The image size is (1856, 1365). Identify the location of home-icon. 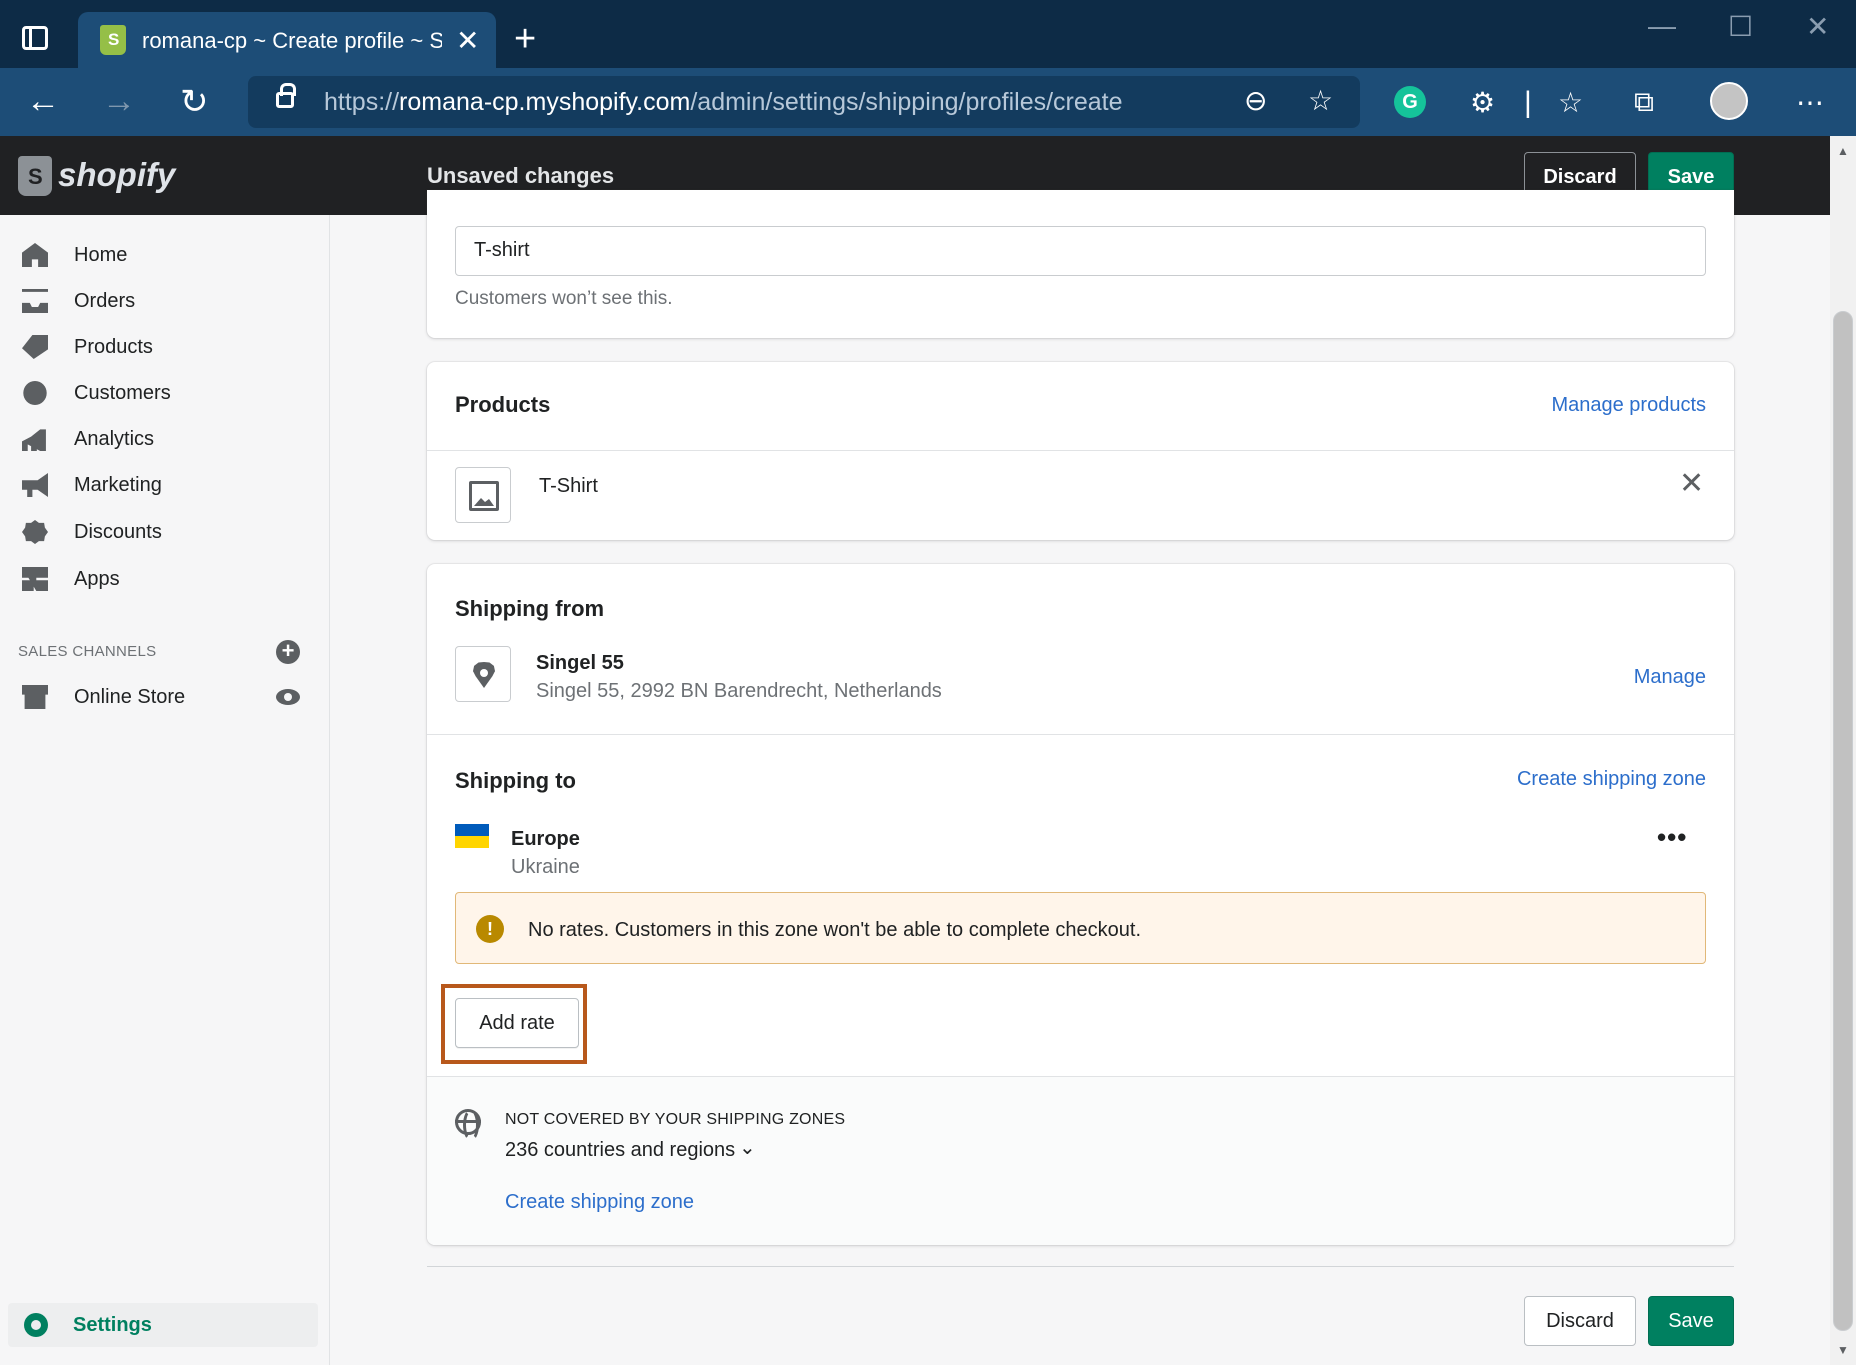
(35, 255).